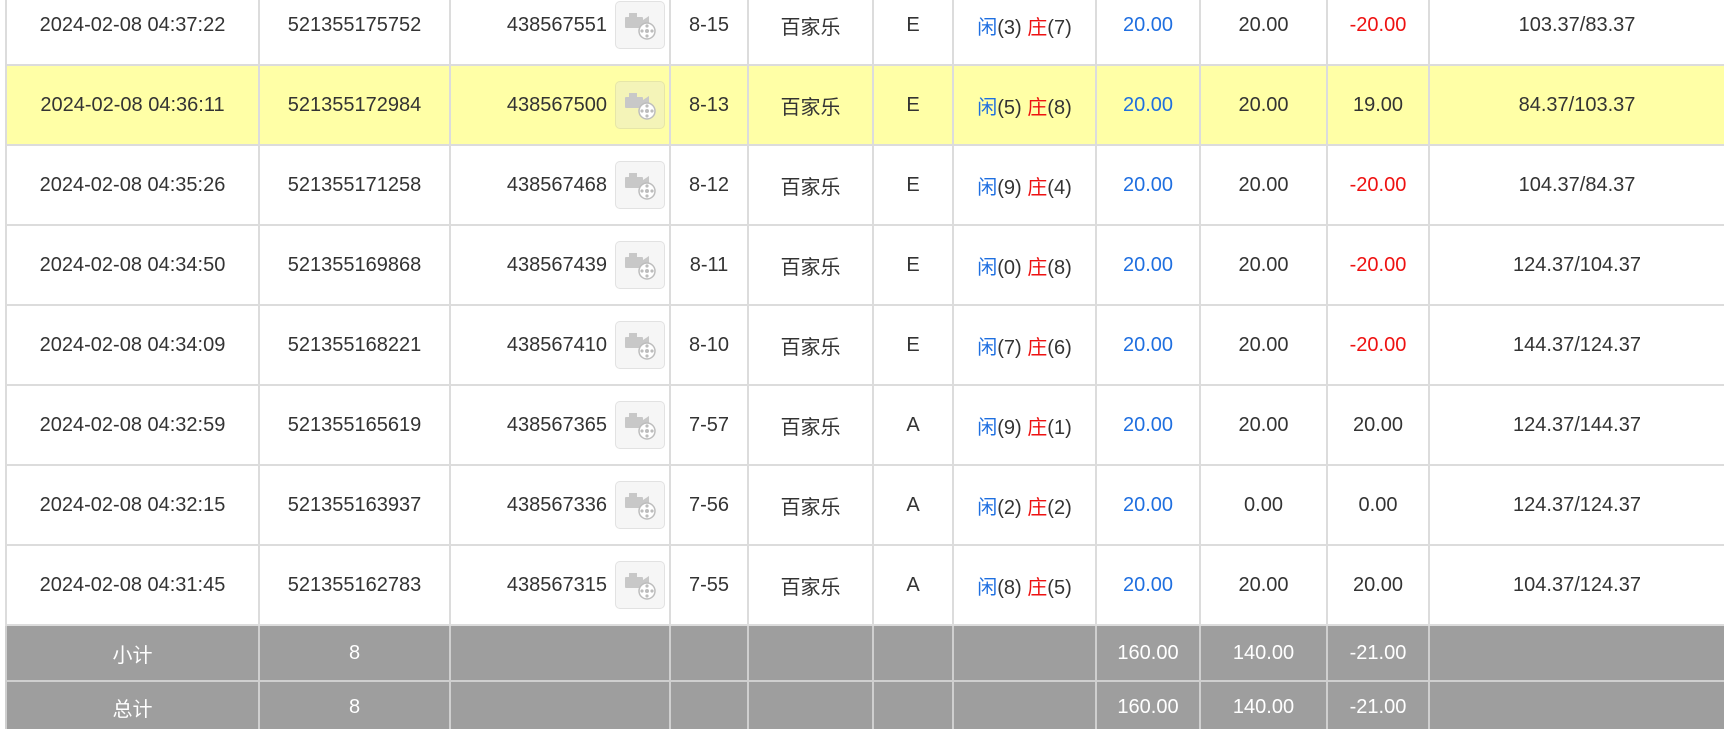 This screenshot has height=729, width=1724. Describe the element at coordinates (1576, 185) in the screenshot. I see `cell-balance: 104.37/84.37` at that location.